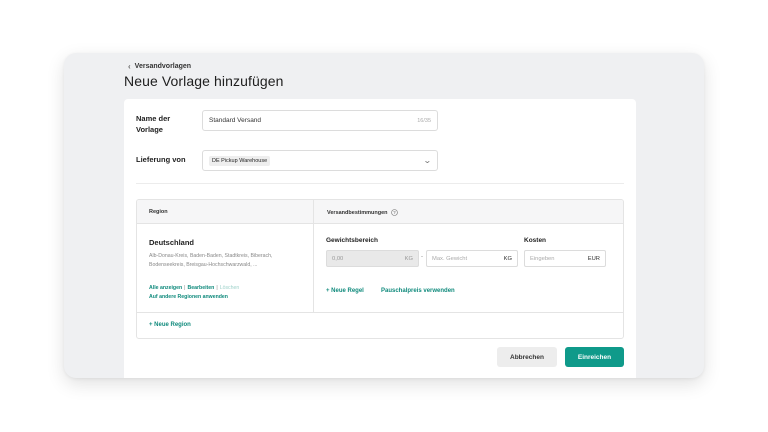 The image size is (768, 432). Describe the element at coordinates (158, 212) in the screenshot. I see `header-region: Region` at that location.